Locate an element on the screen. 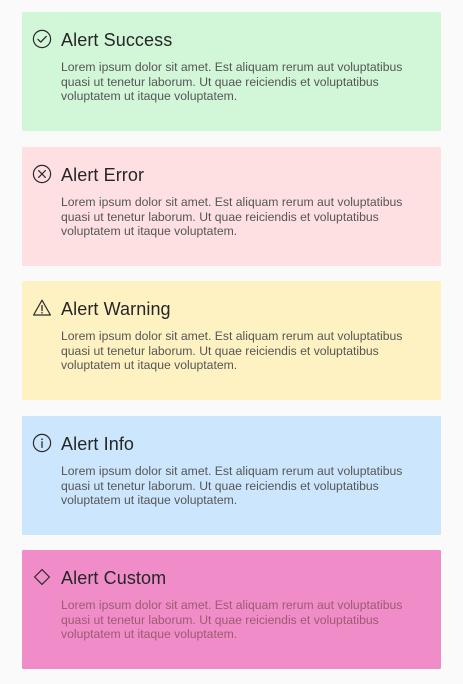  info-circle-icon is located at coordinates (42, 443).